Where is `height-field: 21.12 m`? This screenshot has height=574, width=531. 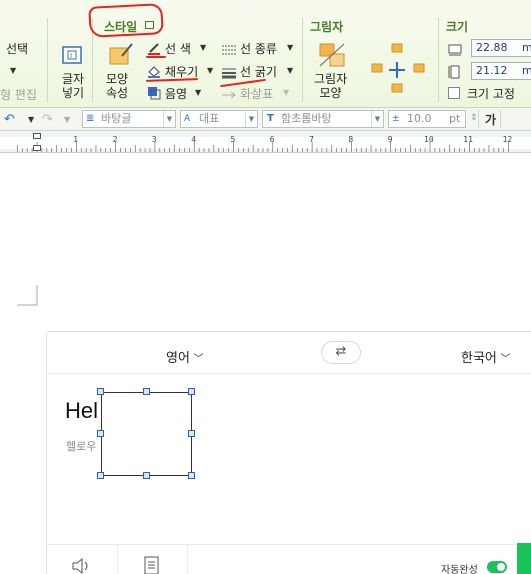
height-field: 21.12 m is located at coordinates (501, 71).